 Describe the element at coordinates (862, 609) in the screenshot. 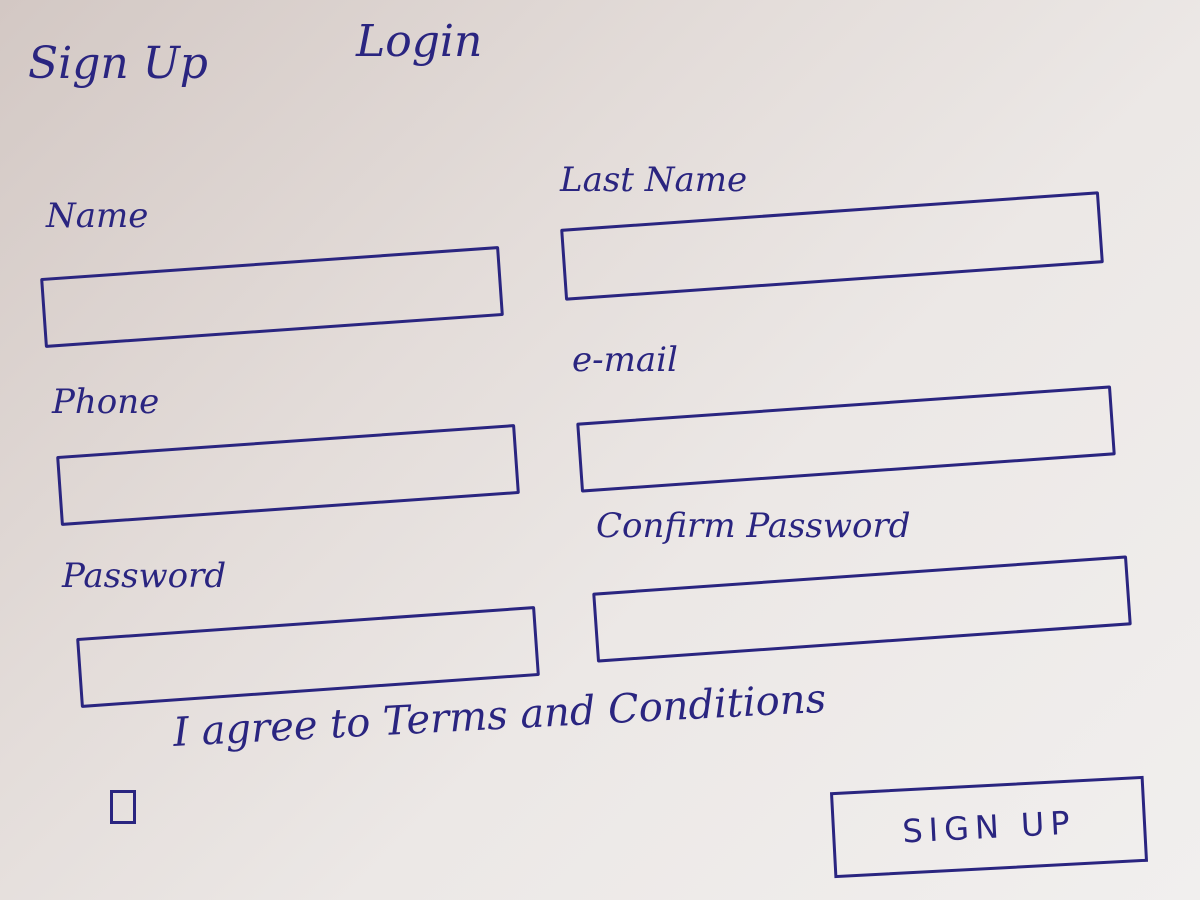

I see `confirm-password-field` at that location.